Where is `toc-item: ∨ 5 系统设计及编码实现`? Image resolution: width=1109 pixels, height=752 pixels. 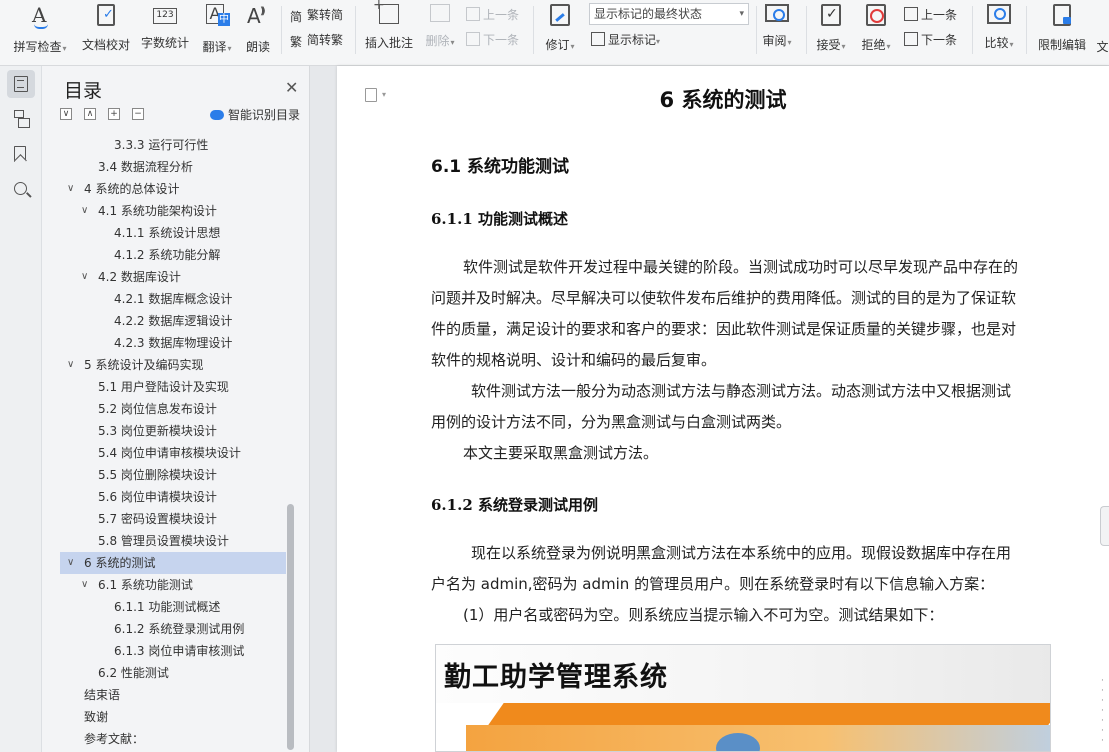
toc-item: ∨ 5 系统设计及编码实现 is located at coordinates (173, 365).